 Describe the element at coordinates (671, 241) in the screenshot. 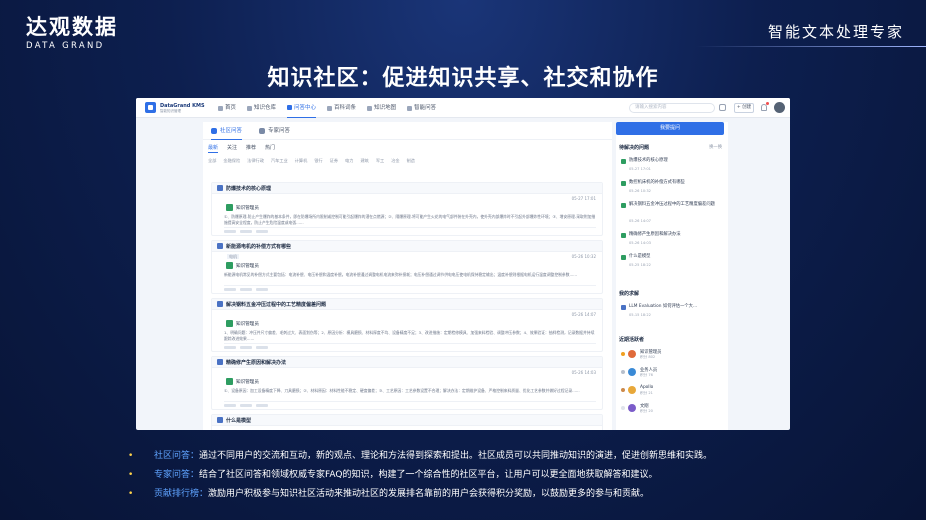

I see `pending-question-item: 精确修产生原因和解决办法 05-26 14:03` at that location.